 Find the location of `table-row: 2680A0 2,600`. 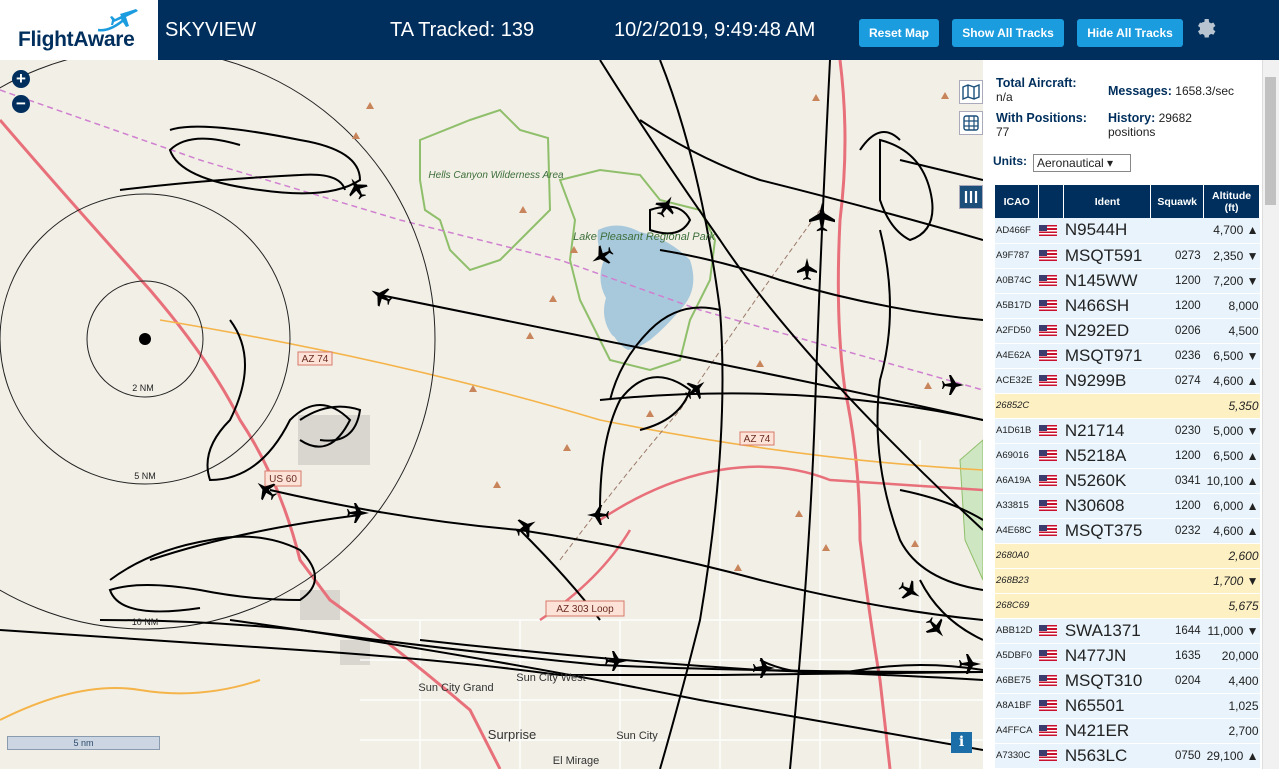

table-row: 2680A0 2,600 is located at coordinates (1127, 556).